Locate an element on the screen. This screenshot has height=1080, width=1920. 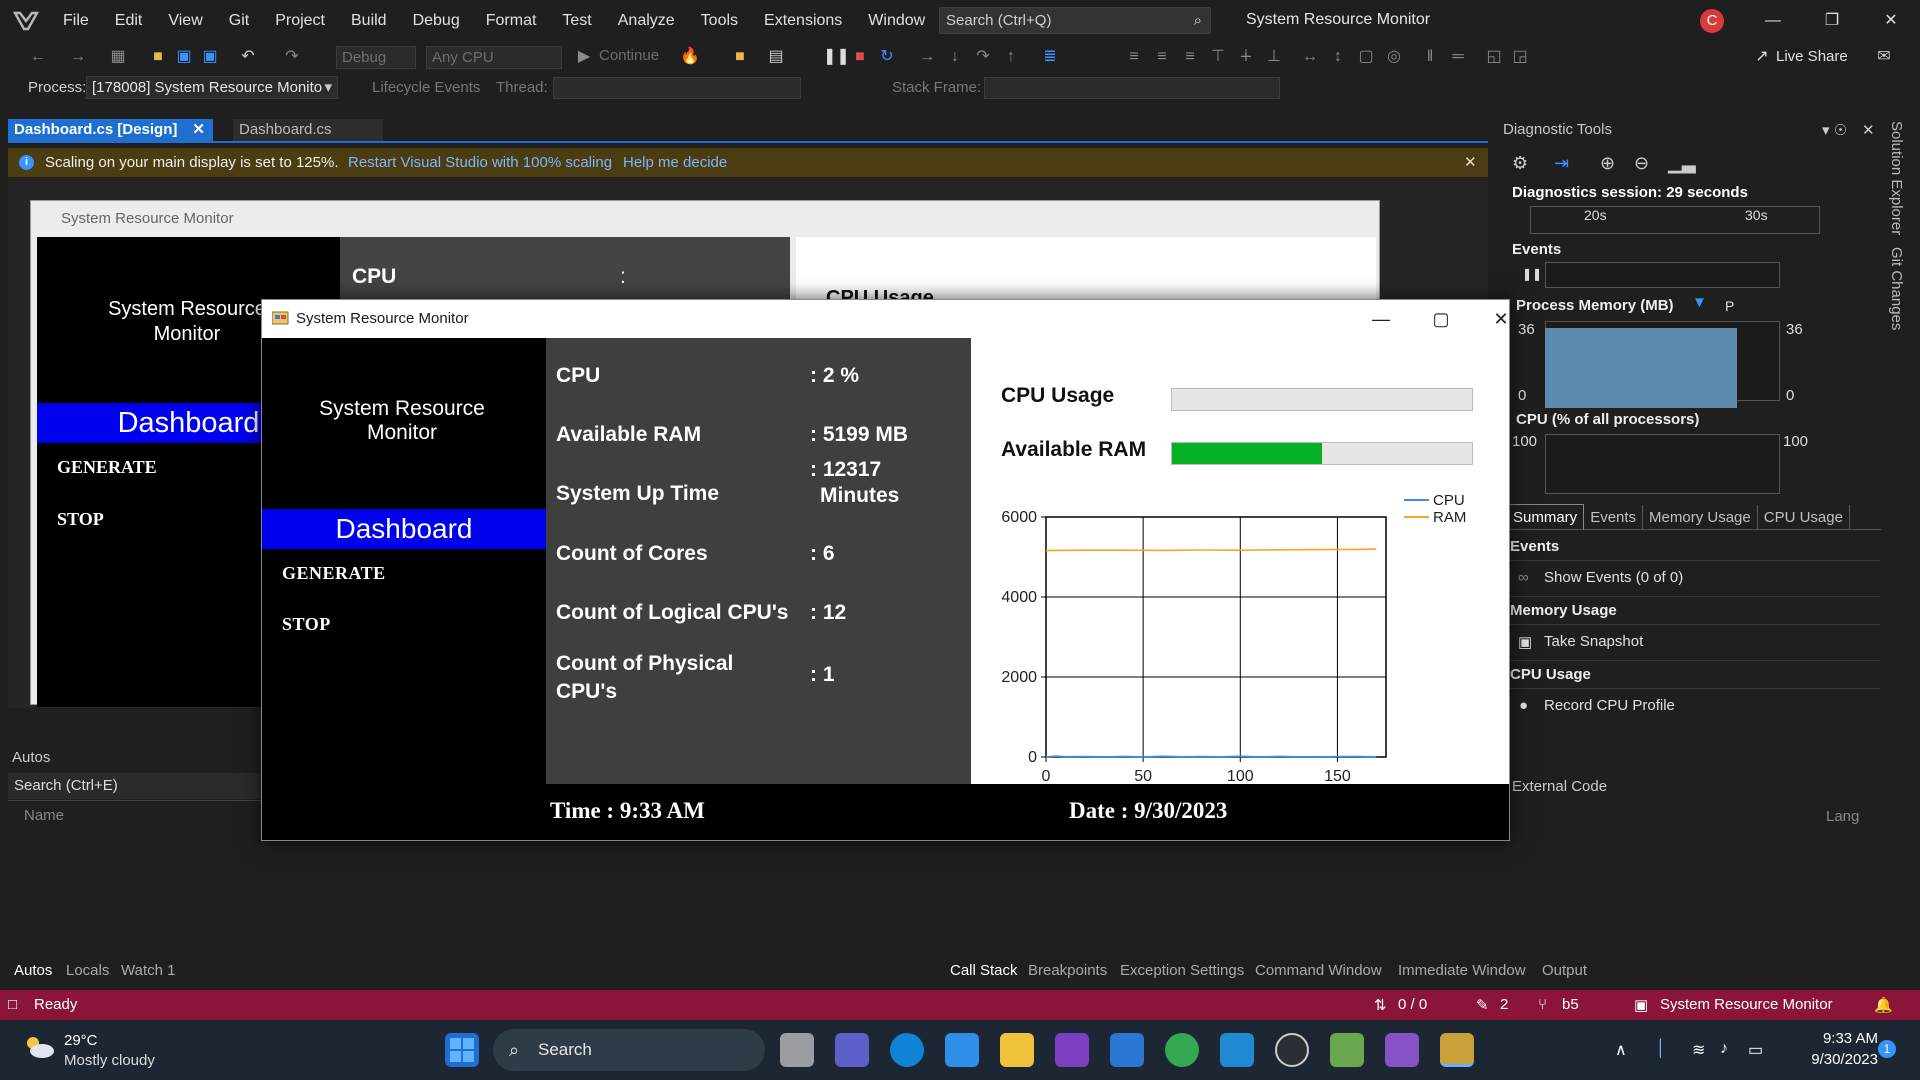
solution-explorer-tab: Solution Explorer is located at coordinates (1896, 178).